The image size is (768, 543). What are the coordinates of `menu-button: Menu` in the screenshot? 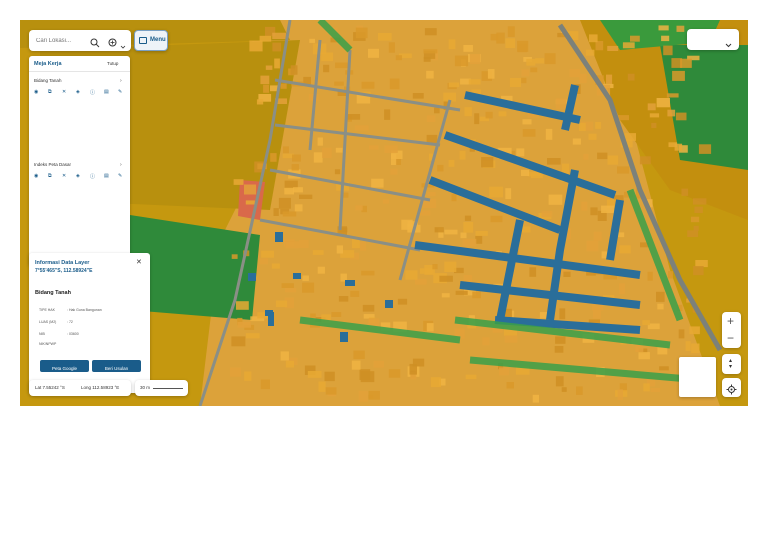 It's located at (151, 40).